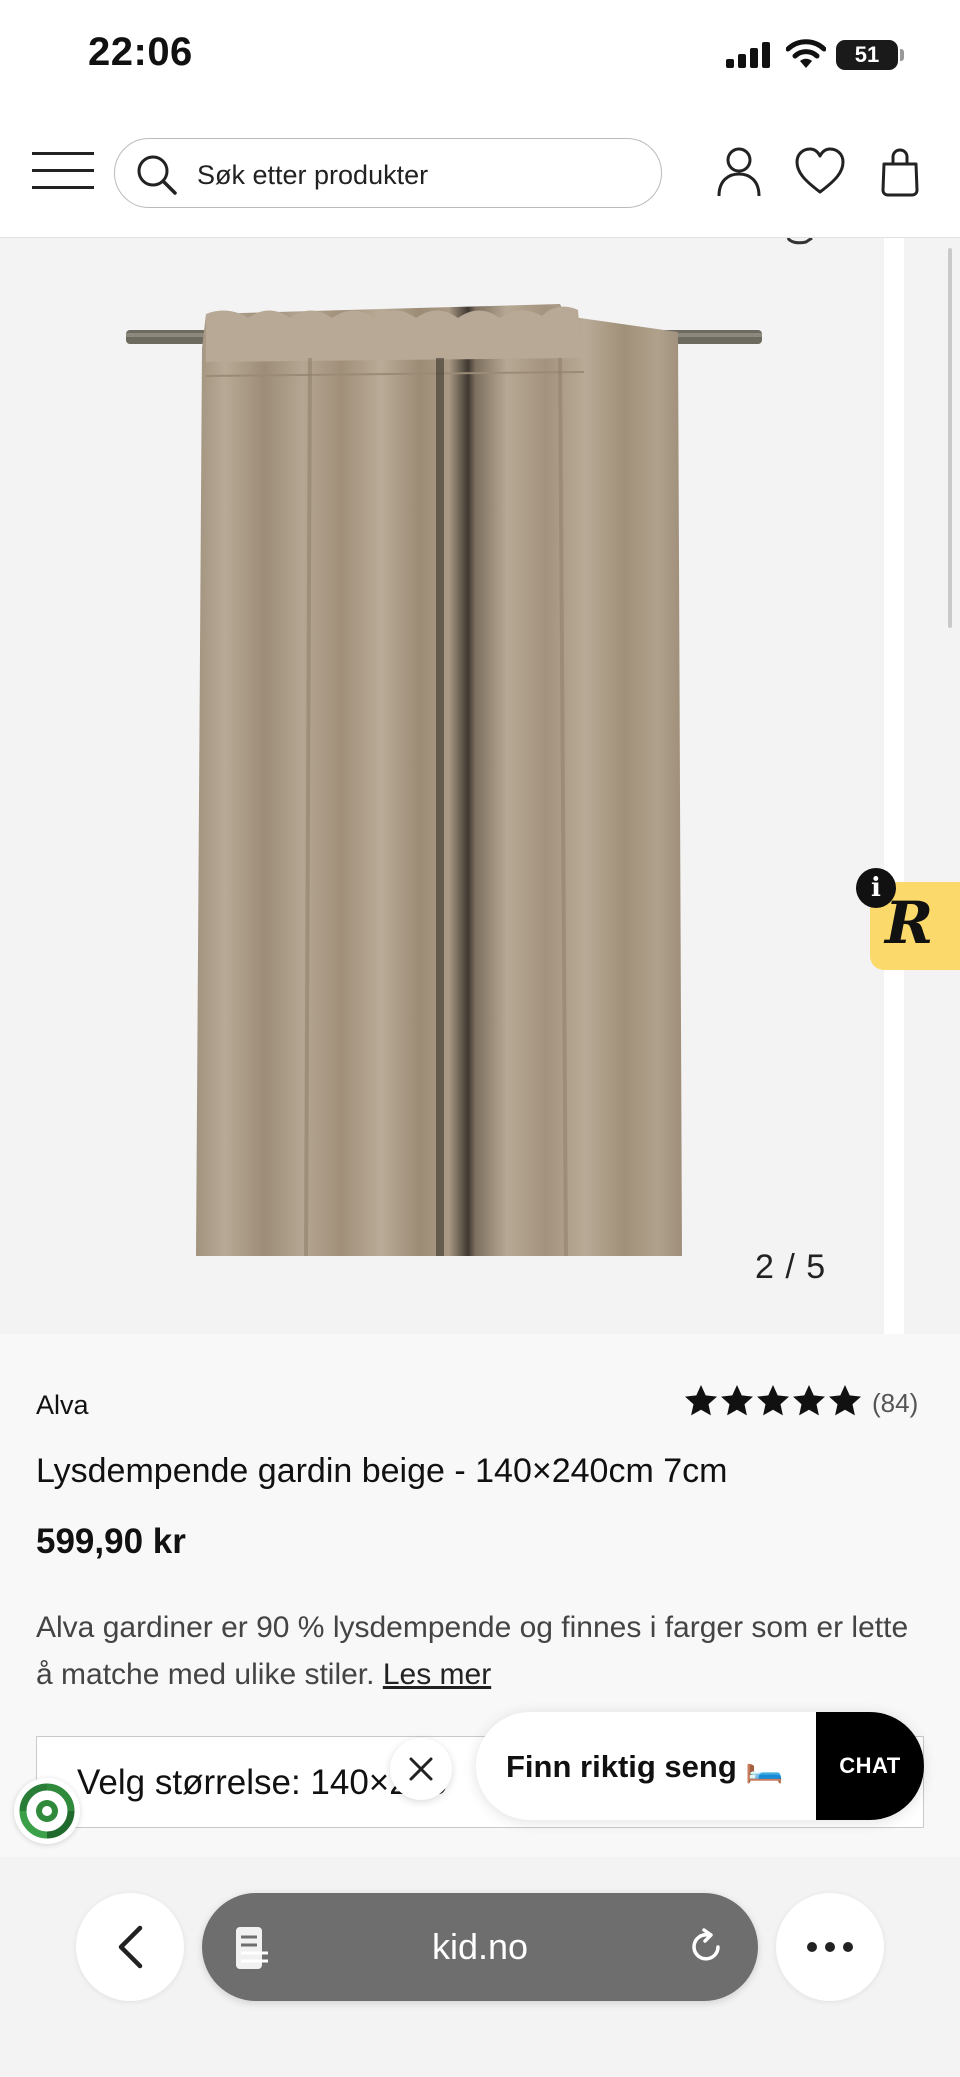  What do you see at coordinates (902, 55) in the screenshot?
I see `battery-tip` at bounding box center [902, 55].